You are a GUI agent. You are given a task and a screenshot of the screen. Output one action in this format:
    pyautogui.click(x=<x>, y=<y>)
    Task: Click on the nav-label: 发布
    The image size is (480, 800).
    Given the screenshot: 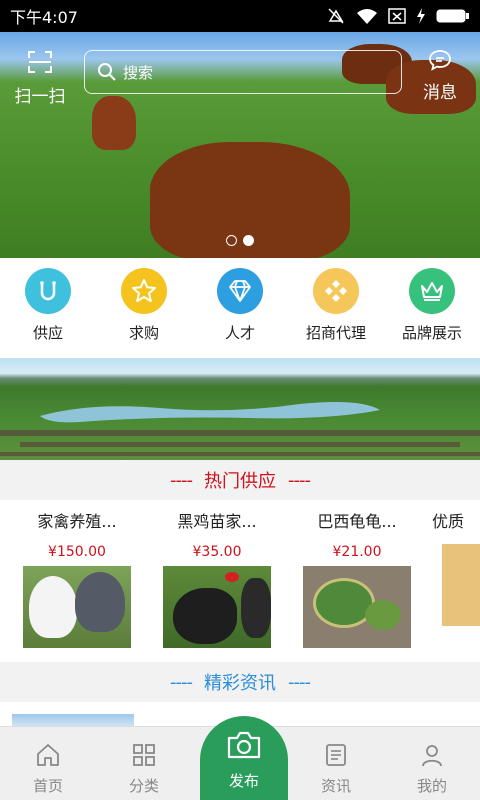 What is the action you would take?
    pyautogui.click(x=243, y=781)
    